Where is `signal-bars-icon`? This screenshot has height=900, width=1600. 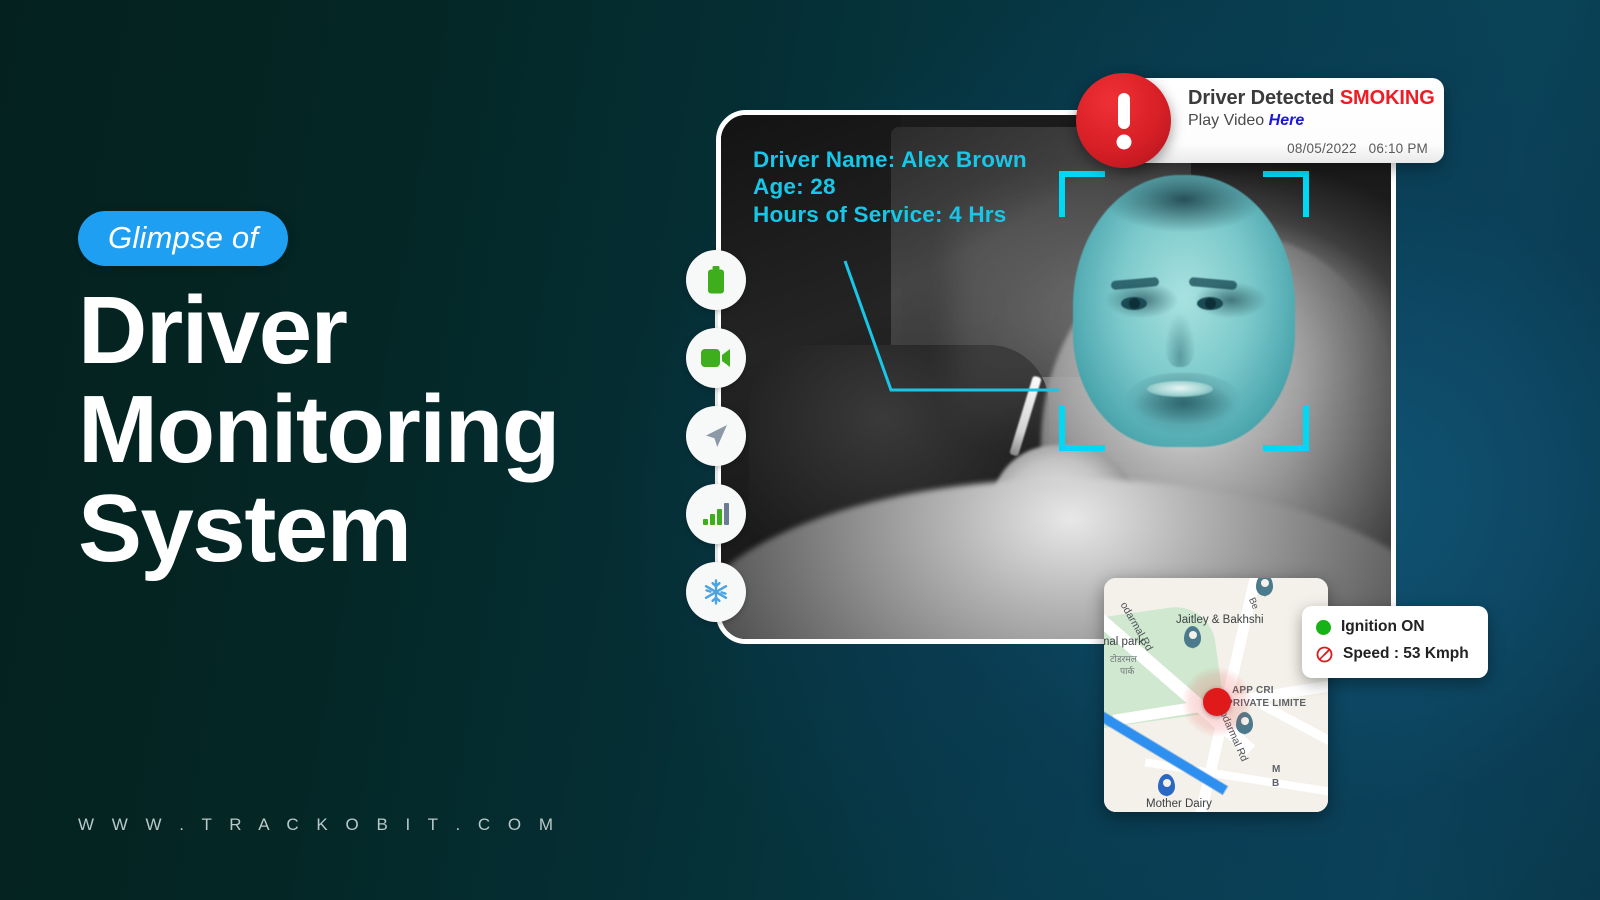
signal-bars-icon is located at coordinates (716, 514).